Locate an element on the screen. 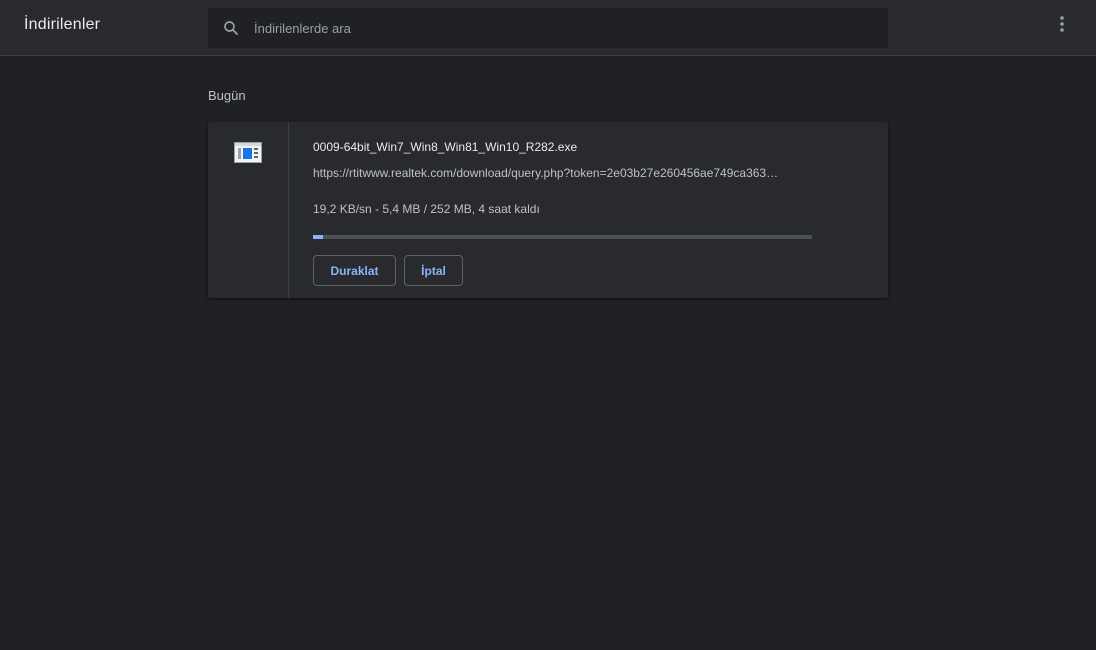  date-section-header: Bugün is located at coordinates (227, 95).